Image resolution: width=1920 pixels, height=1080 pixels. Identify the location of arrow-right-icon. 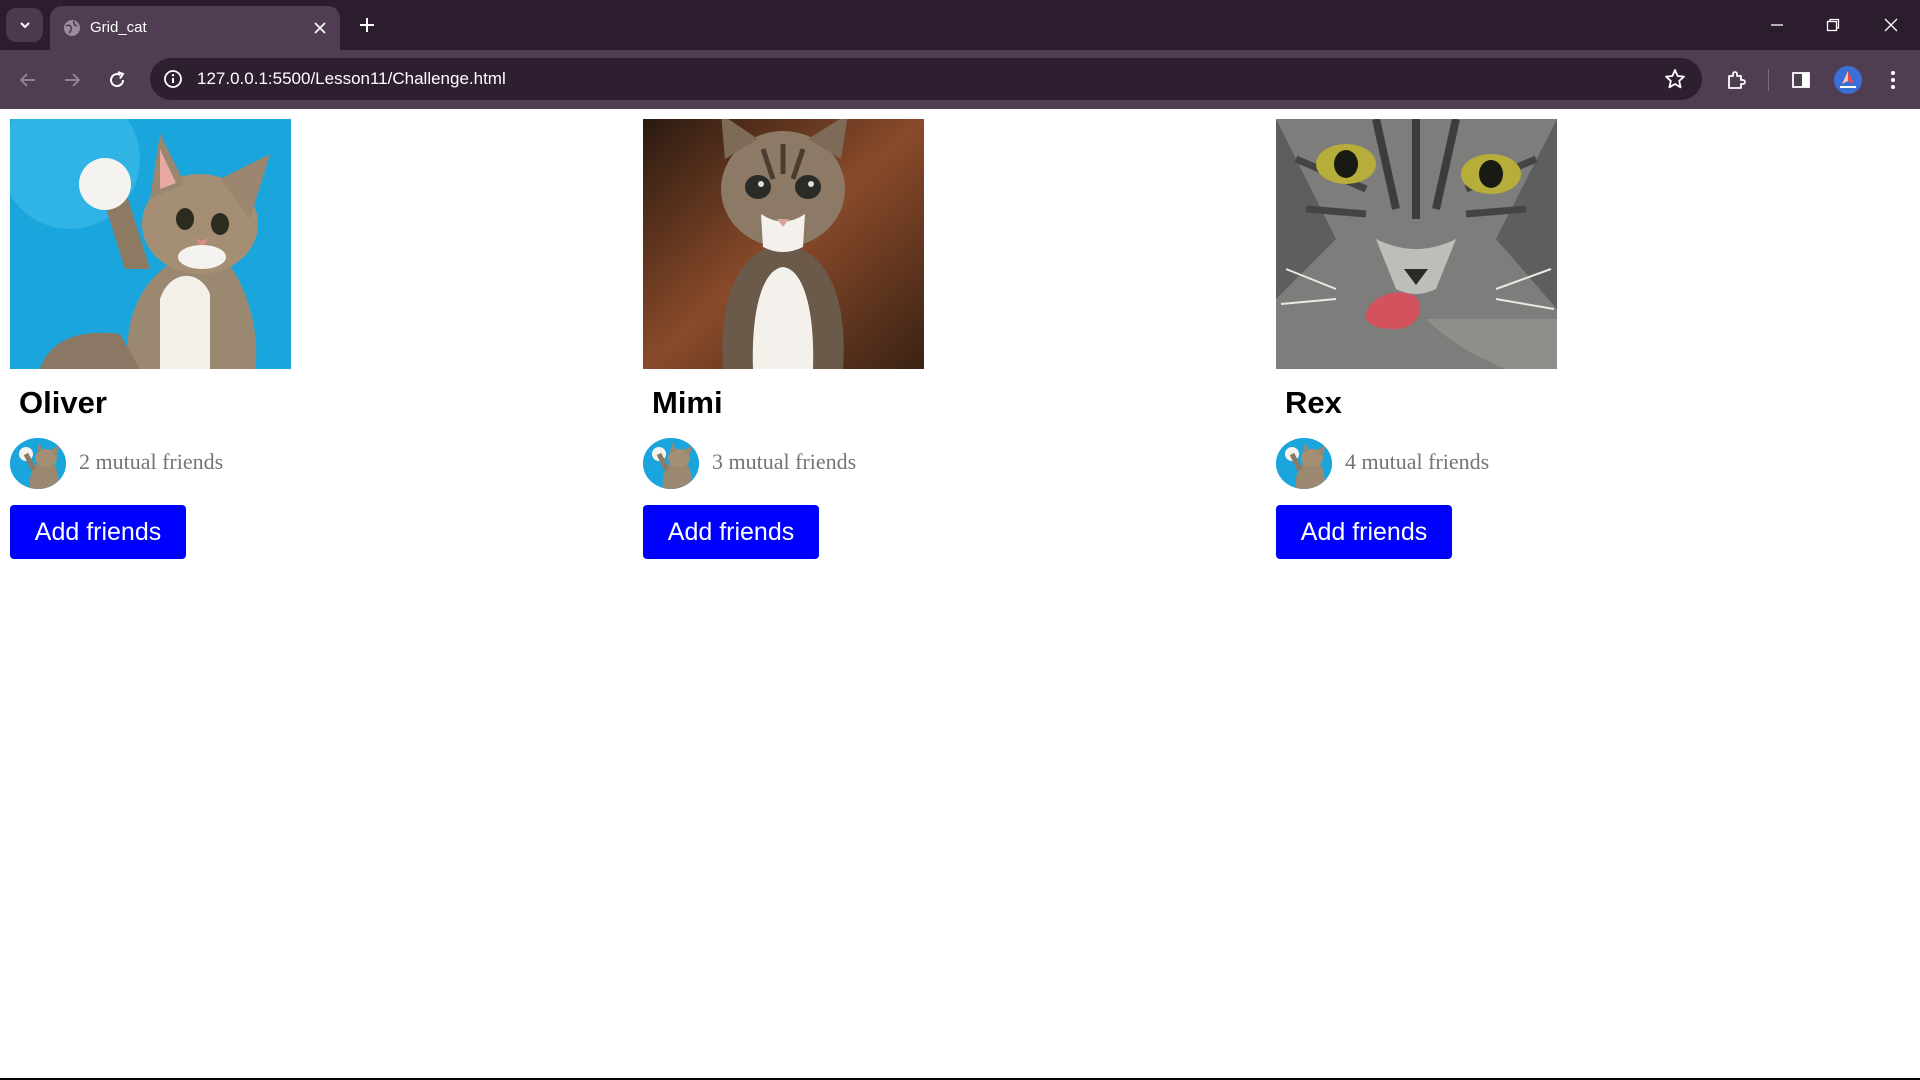
(73, 80).